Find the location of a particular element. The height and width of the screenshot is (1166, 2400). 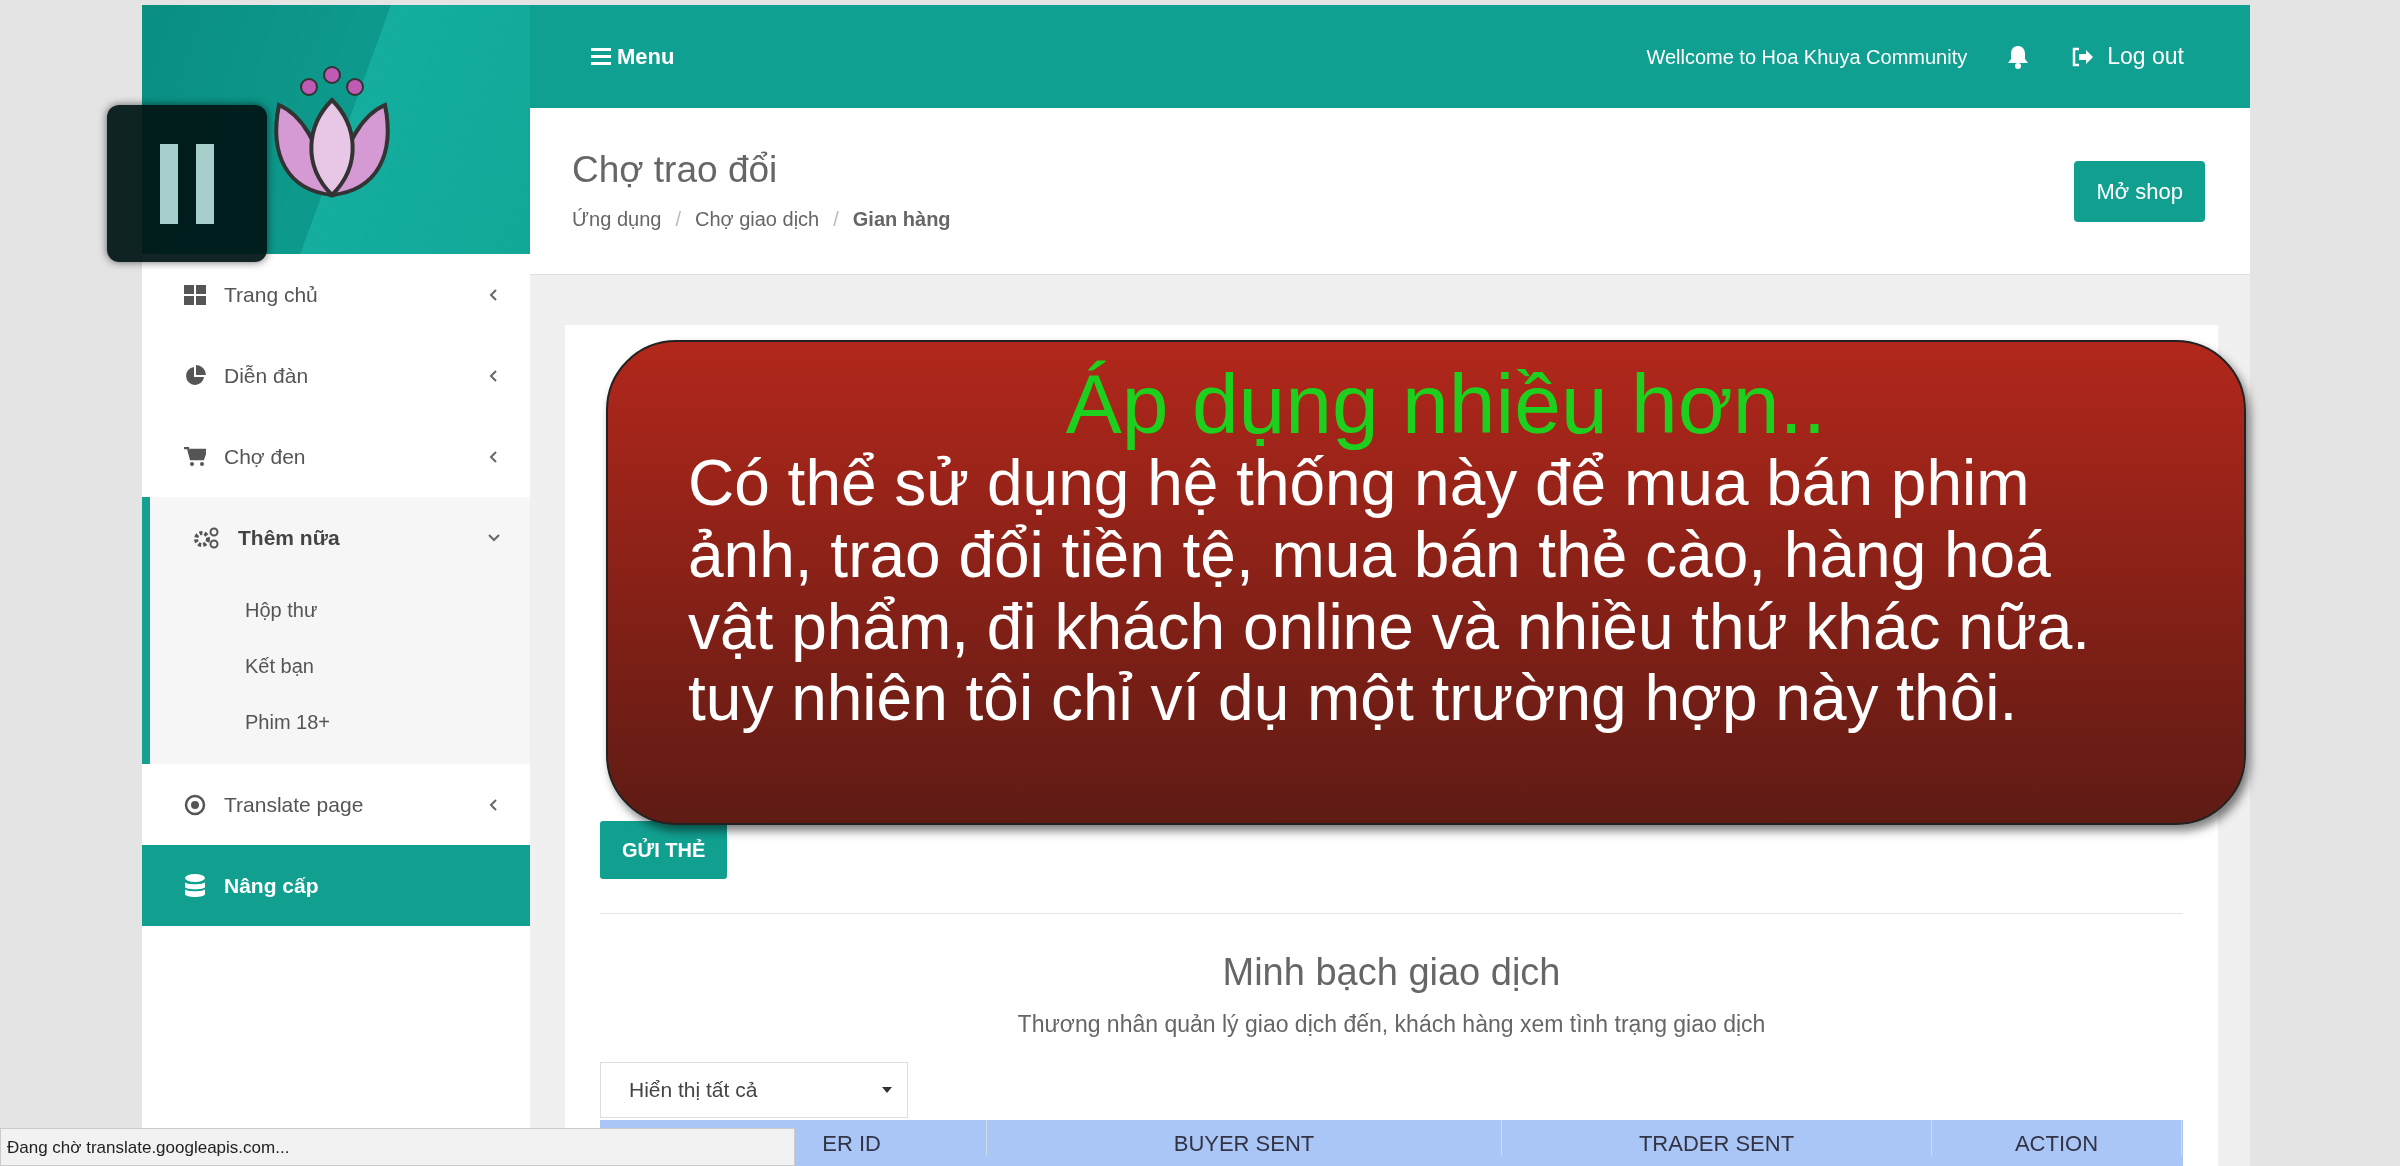

target-icon is located at coordinates (195, 804).